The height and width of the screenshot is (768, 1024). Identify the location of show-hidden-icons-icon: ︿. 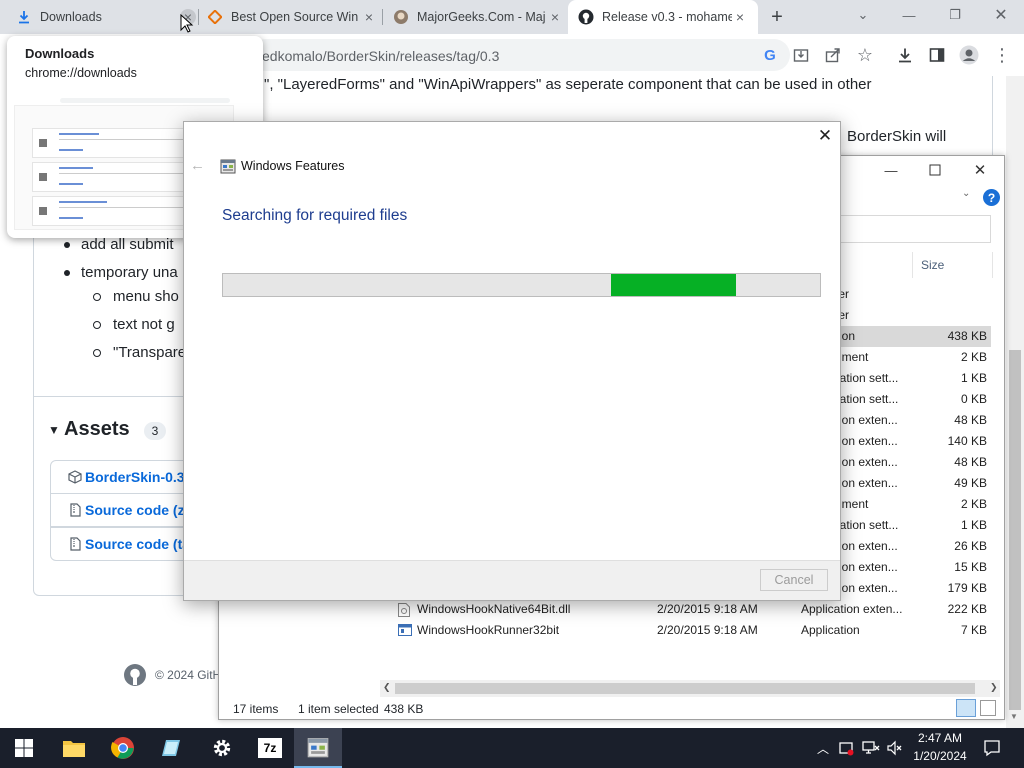
(823, 748).